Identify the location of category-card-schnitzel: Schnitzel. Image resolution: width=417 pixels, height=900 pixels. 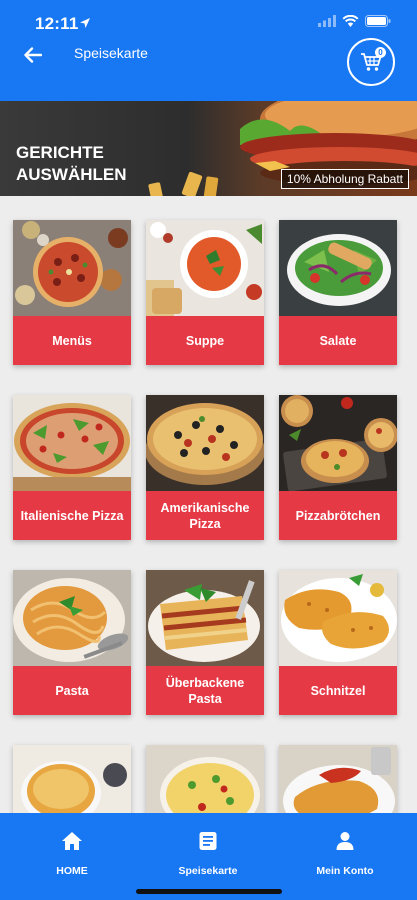
(338, 642).